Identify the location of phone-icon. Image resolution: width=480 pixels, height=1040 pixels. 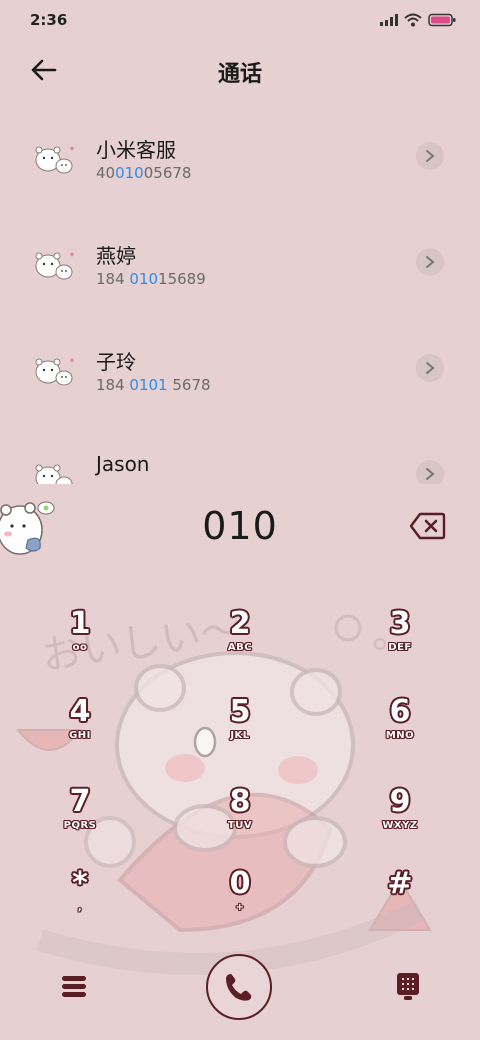
(239, 987).